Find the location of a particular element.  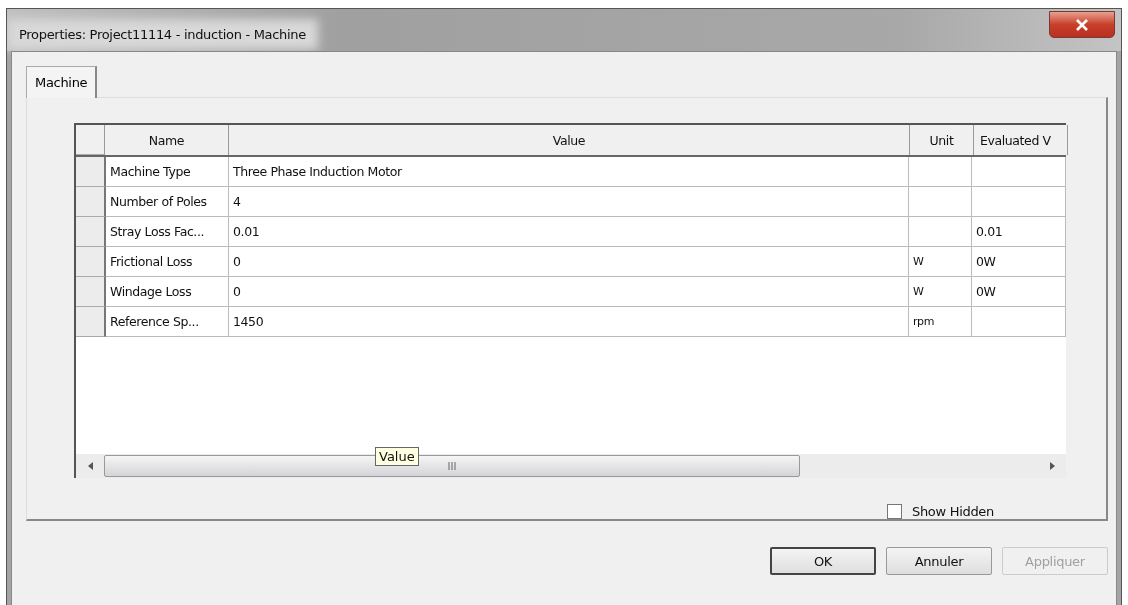

table-cell: Number of Poles is located at coordinates (167, 202).